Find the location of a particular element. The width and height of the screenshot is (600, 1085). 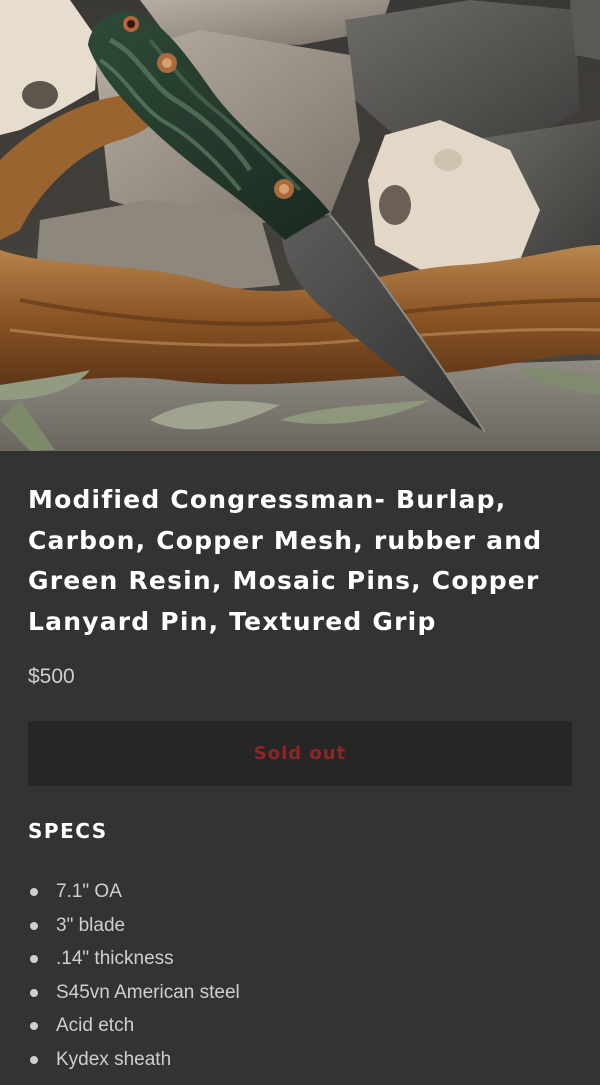

spec-item: S45vn American steel is located at coordinates (300, 993).